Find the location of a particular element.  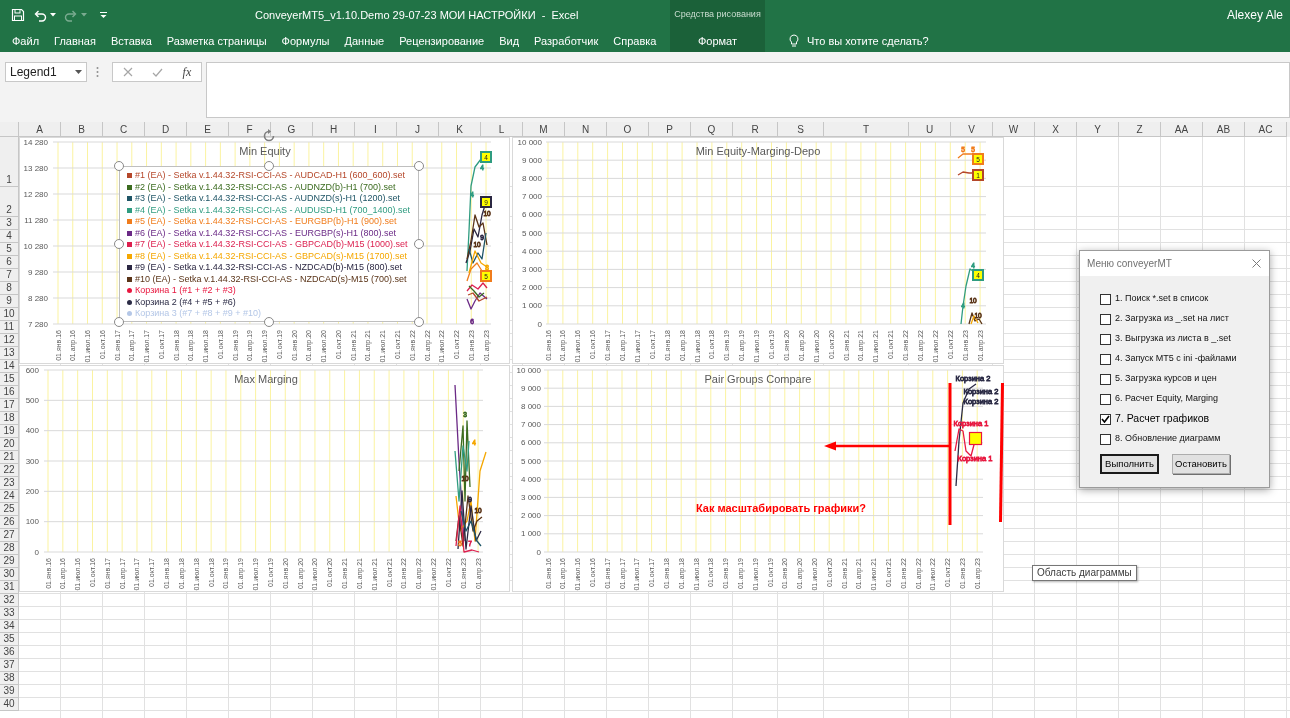

row-header: 27 is located at coordinates (9, 535).